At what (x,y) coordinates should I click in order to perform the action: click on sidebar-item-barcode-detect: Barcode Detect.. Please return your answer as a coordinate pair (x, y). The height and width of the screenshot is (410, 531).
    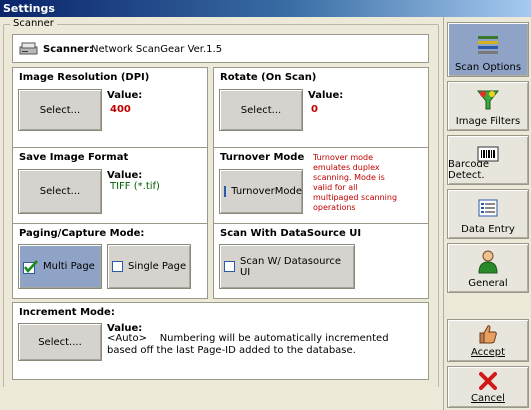
    Looking at the image, I should click on (488, 160).